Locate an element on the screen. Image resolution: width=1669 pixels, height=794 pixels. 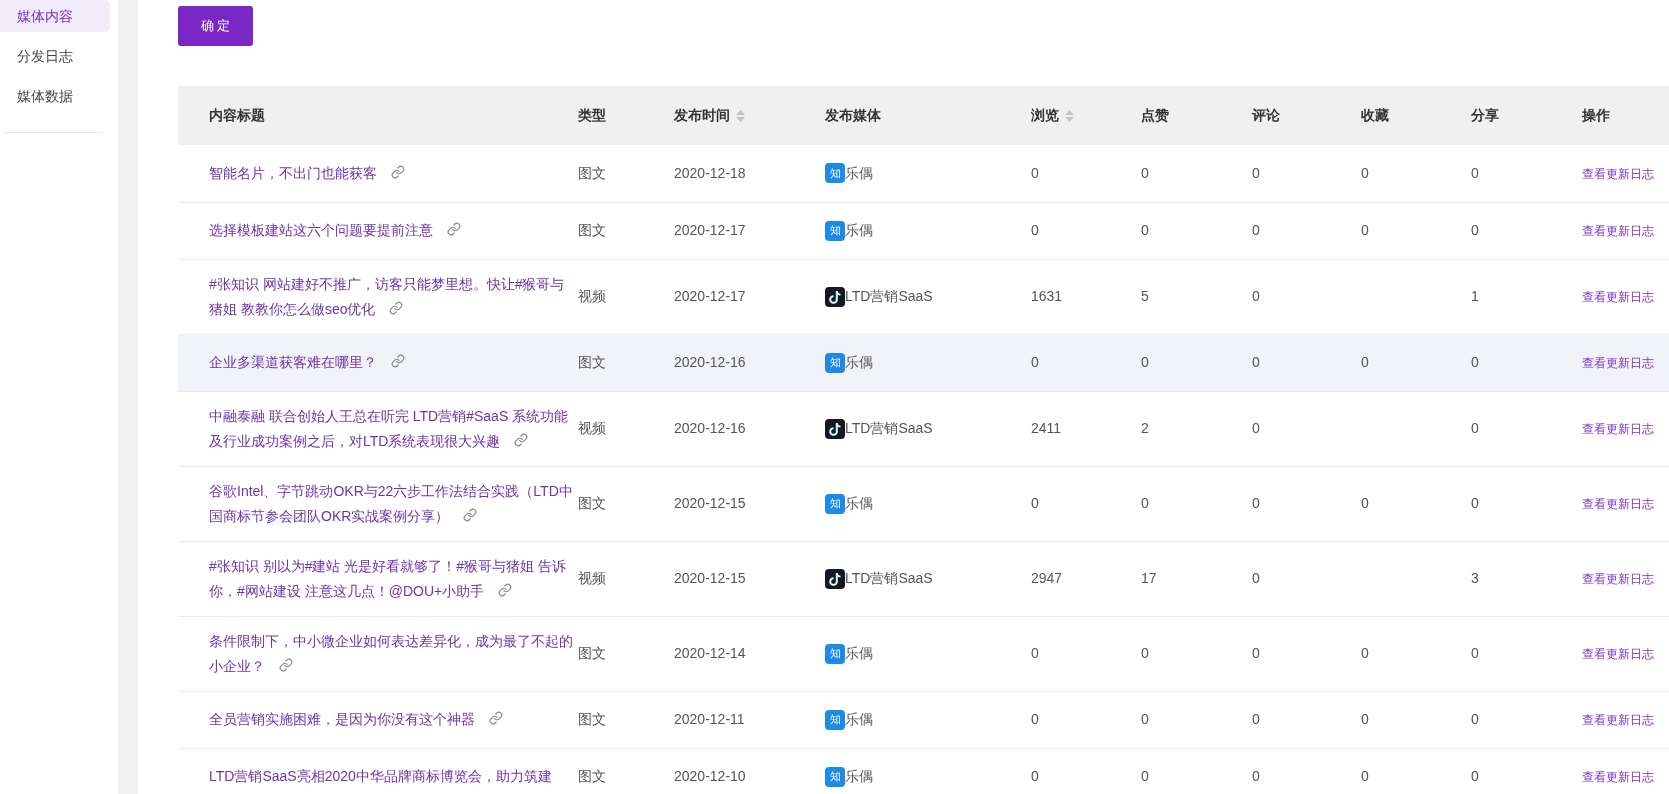
table-cell: 2947 is located at coordinates (1047, 578).